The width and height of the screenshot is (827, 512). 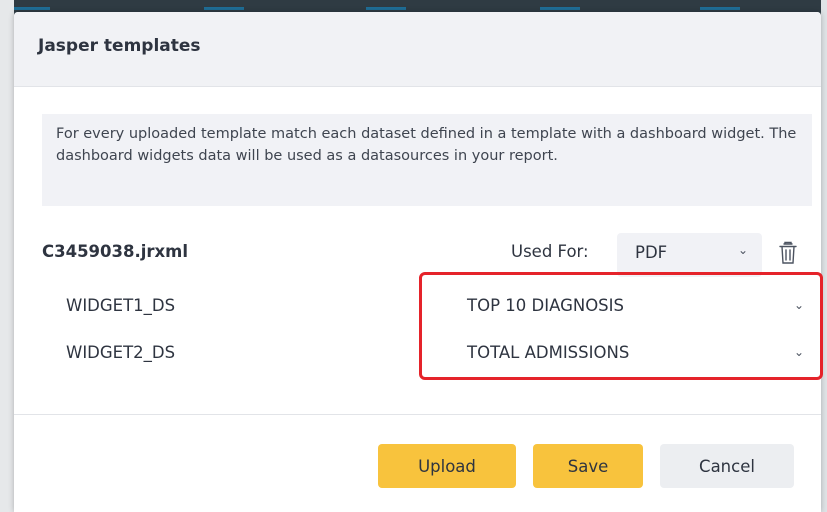 What do you see at coordinates (413, 6) in the screenshot?
I see `backdrop-topbar` at bounding box center [413, 6].